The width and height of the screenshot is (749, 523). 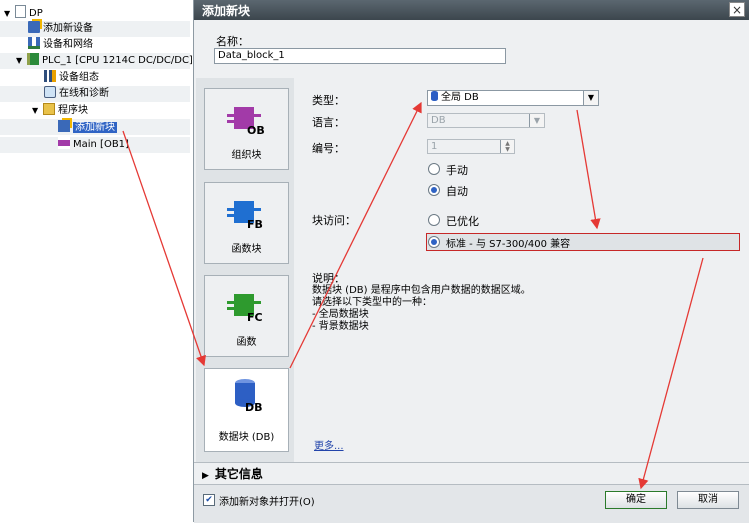 I want to click on arrow-to-db-block, so click(x=164, y=248).